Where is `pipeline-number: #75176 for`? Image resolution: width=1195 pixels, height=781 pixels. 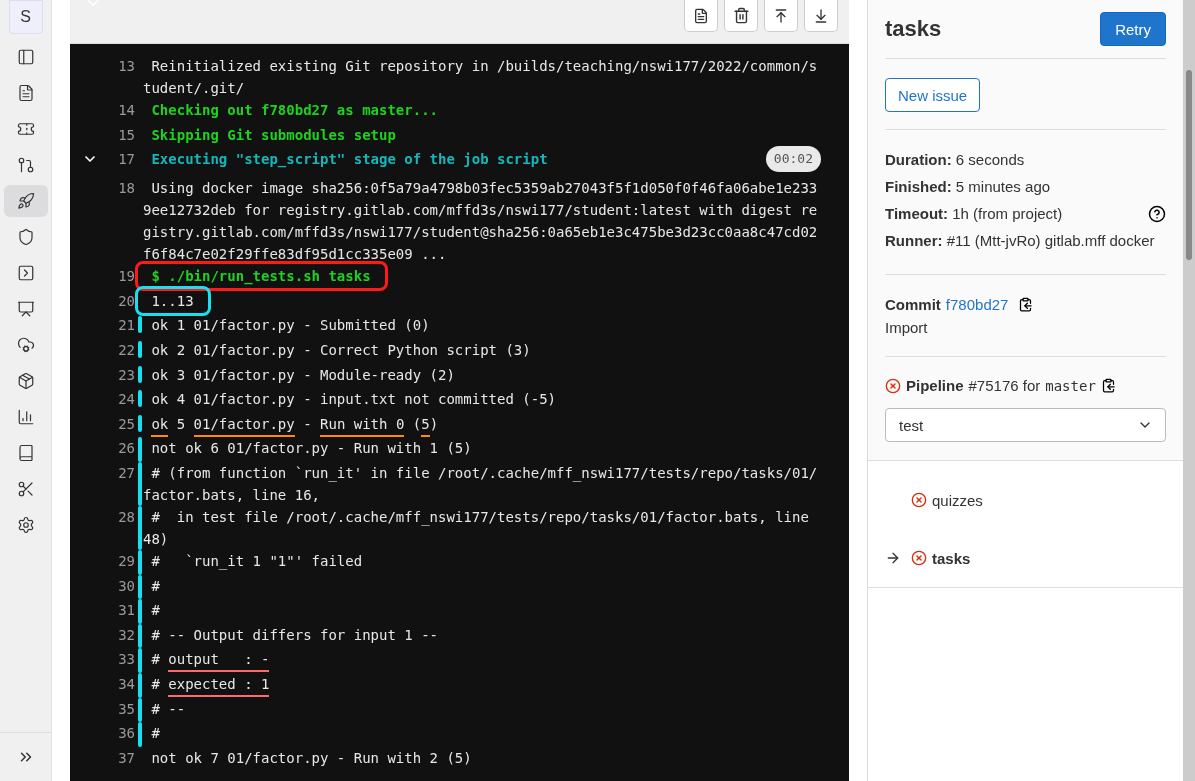 pipeline-number: #75176 for is located at coordinates (1004, 385).